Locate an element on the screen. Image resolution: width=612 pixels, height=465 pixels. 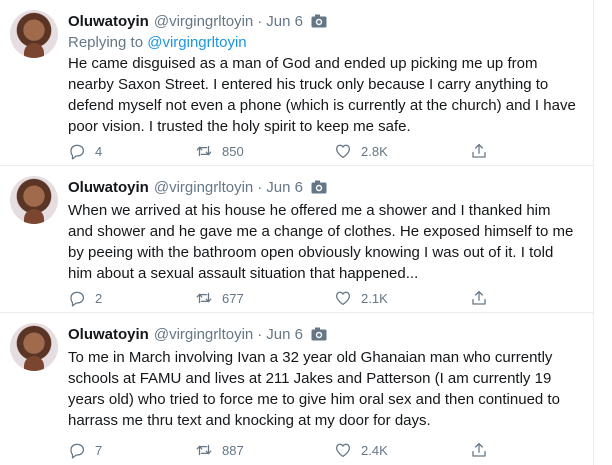
like-button: 2.1K is located at coordinates (361, 298).